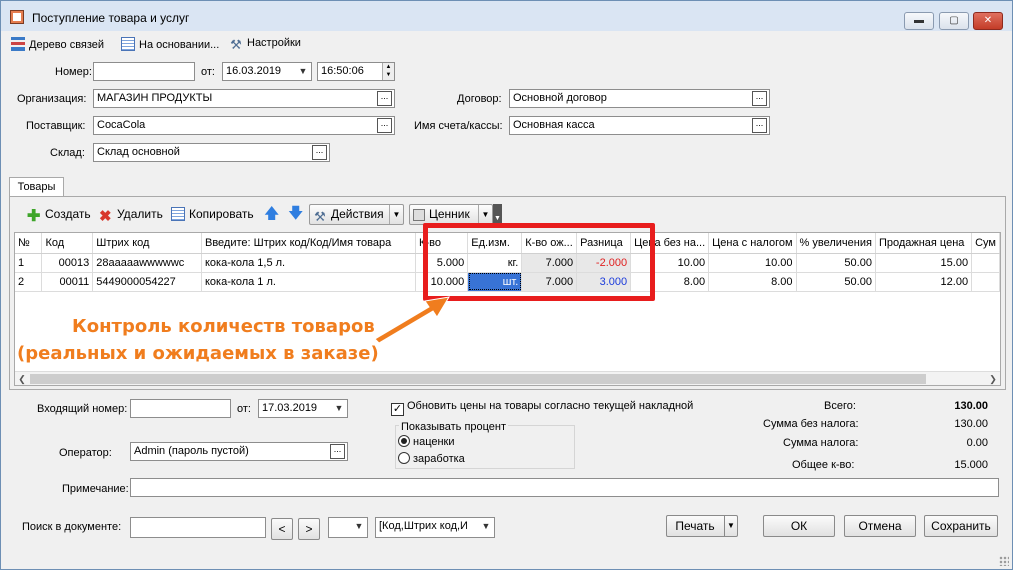 This screenshot has height=570, width=1013. What do you see at coordinates (985, 243) in the screenshot?
I see `col-header-sum: Сум` at bounding box center [985, 243].